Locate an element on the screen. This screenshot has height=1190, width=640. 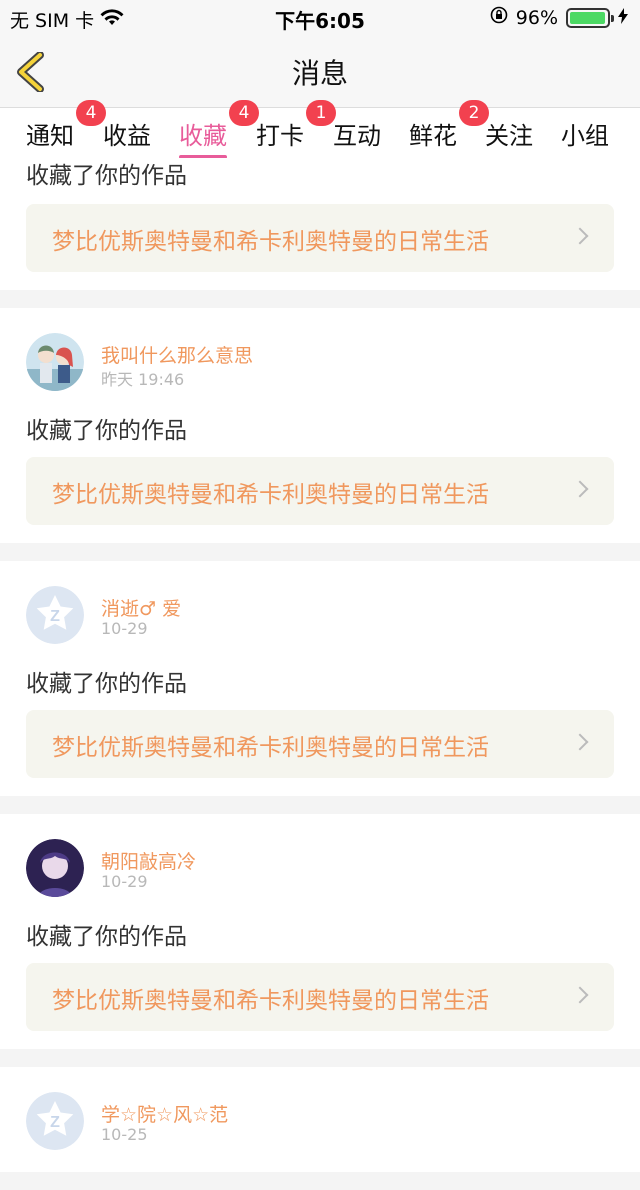
tab-6: 关注 is located at coordinates (509, 133).